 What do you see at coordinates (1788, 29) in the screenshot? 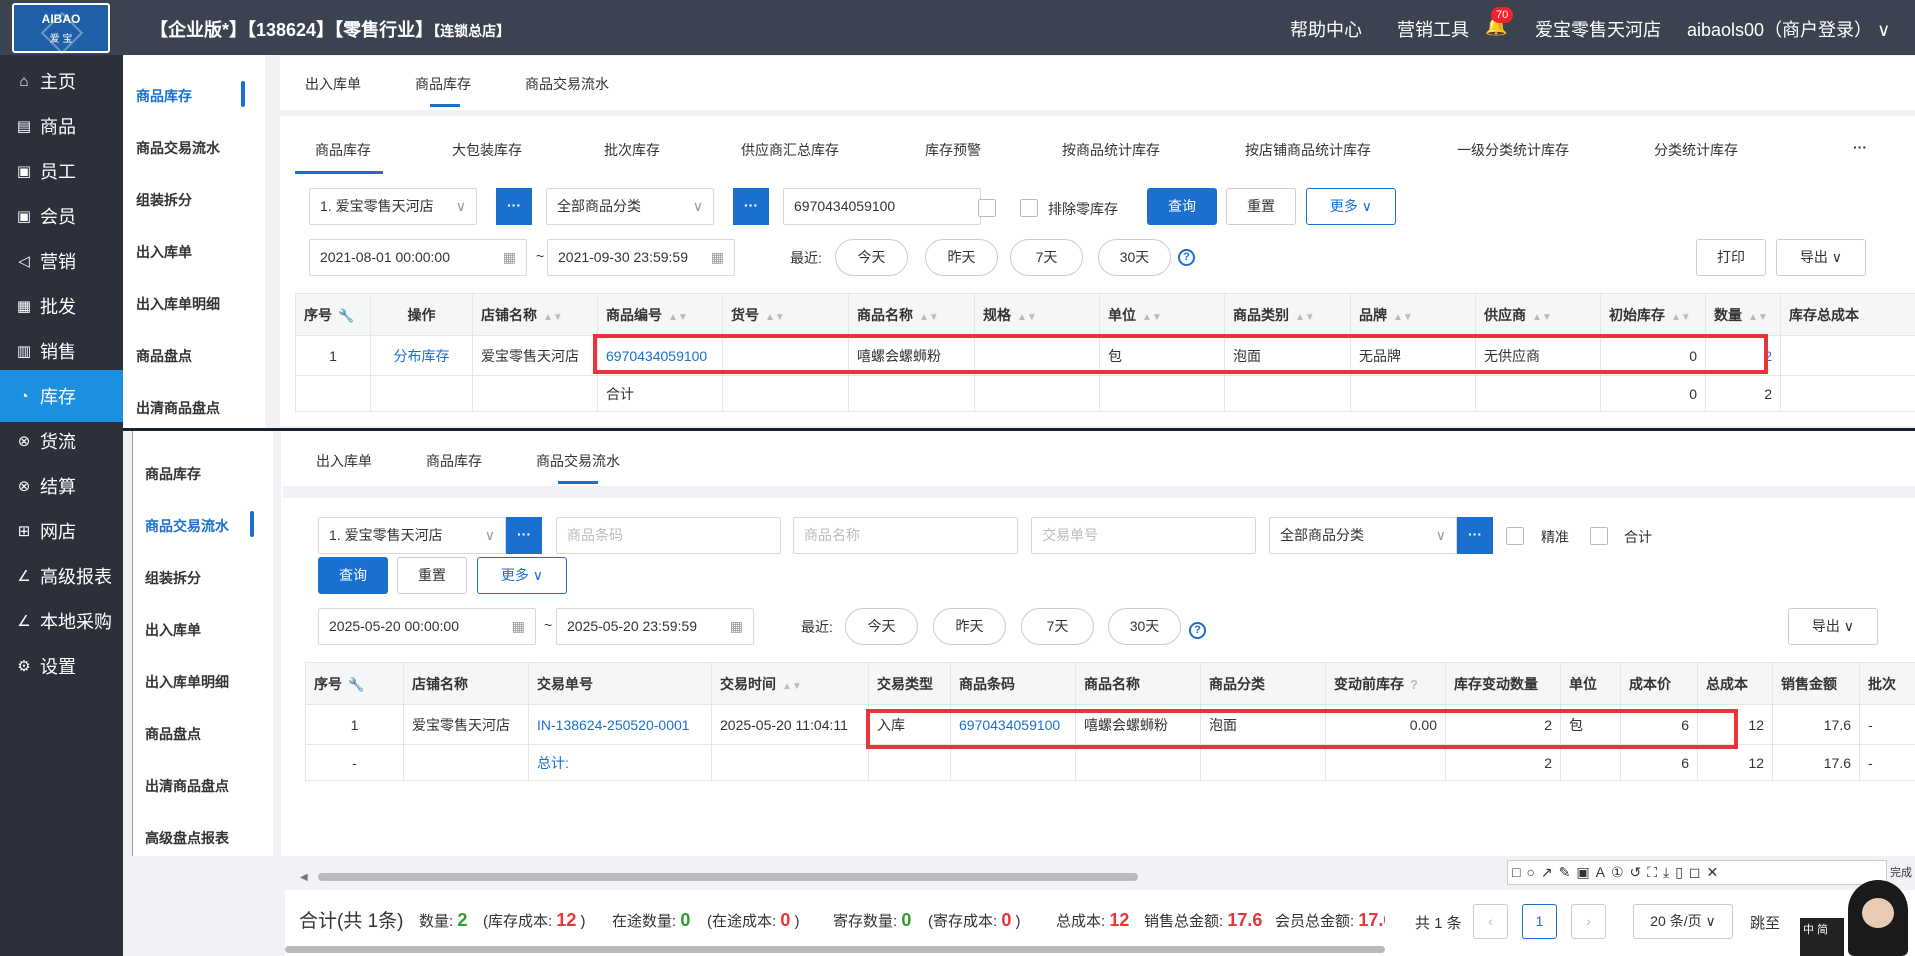
I see `user-menu: aibaols00（商户登录） ∨` at bounding box center [1788, 29].